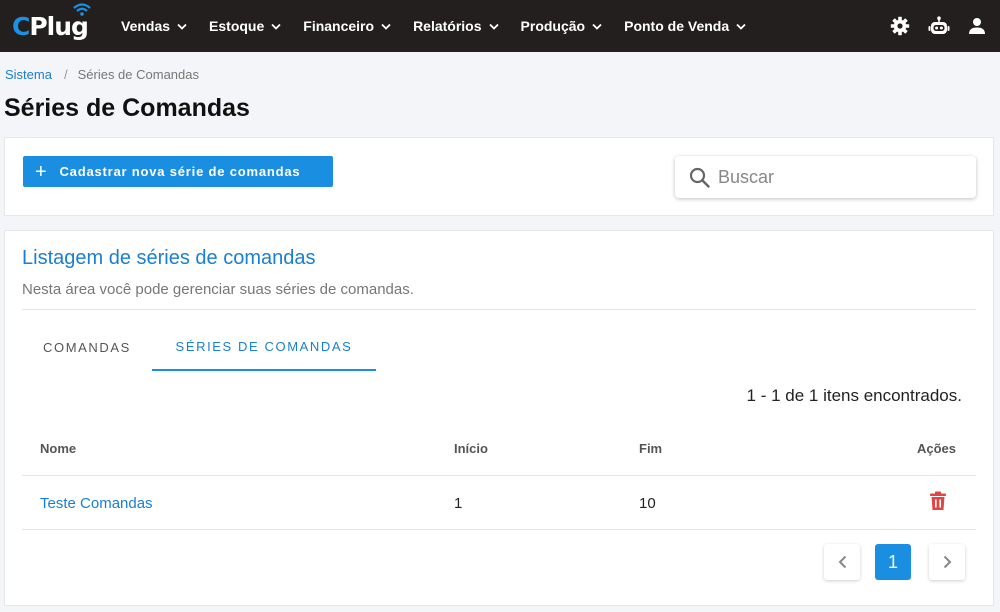 This screenshot has height=612, width=1000. I want to click on breadcrumb-link-sistema: Sistema, so click(28, 74).